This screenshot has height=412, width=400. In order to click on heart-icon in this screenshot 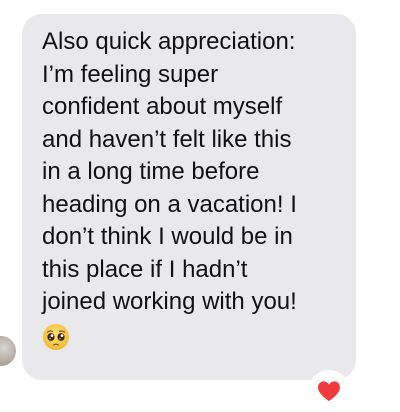, I will do `click(329, 391)`.